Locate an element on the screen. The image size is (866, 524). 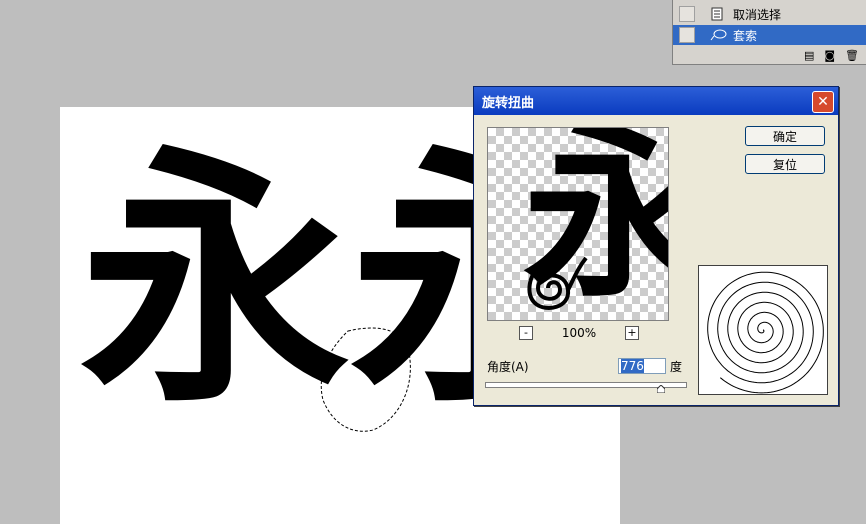
angle-input: 776 is located at coordinates (642, 366).